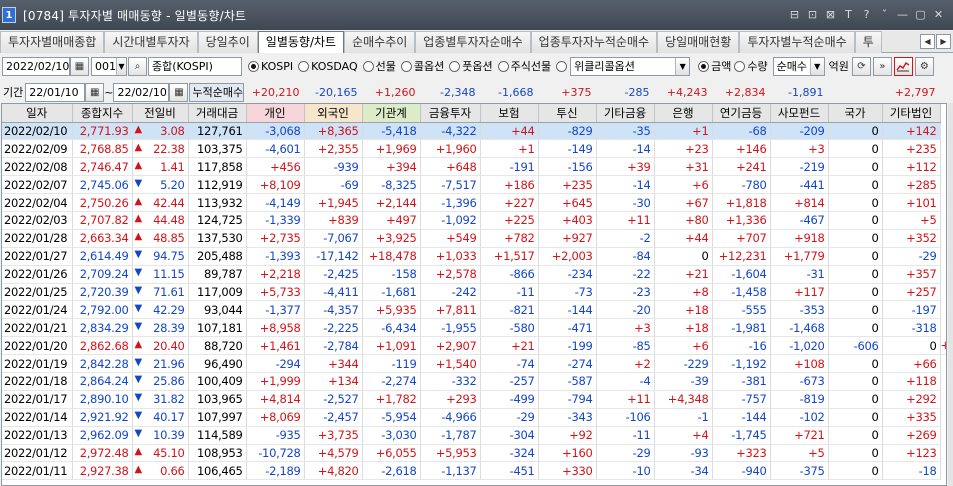  Describe the element at coordinates (333, 399) in the screenshot. I see `value-cell: -2,527` at that location.